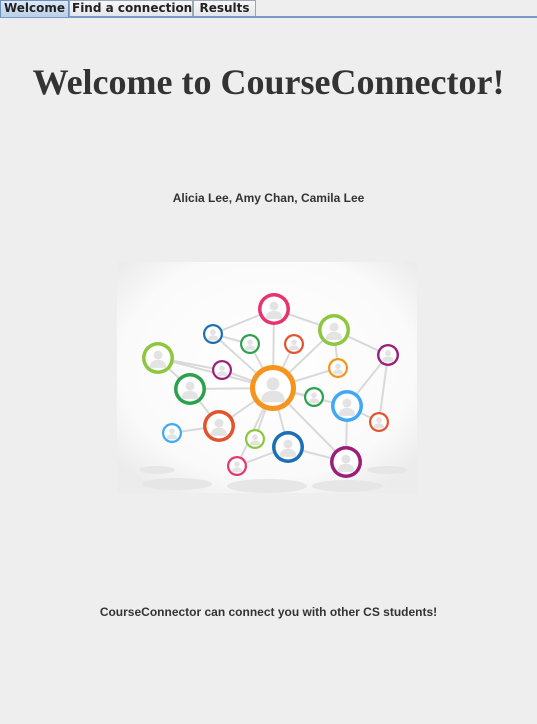 The width and height of the screenshot is (537, 724). What do you see at coordinates (268, 17) in the screenshot?
I see `tab-bar-divider` at bounding box center [268, 17].